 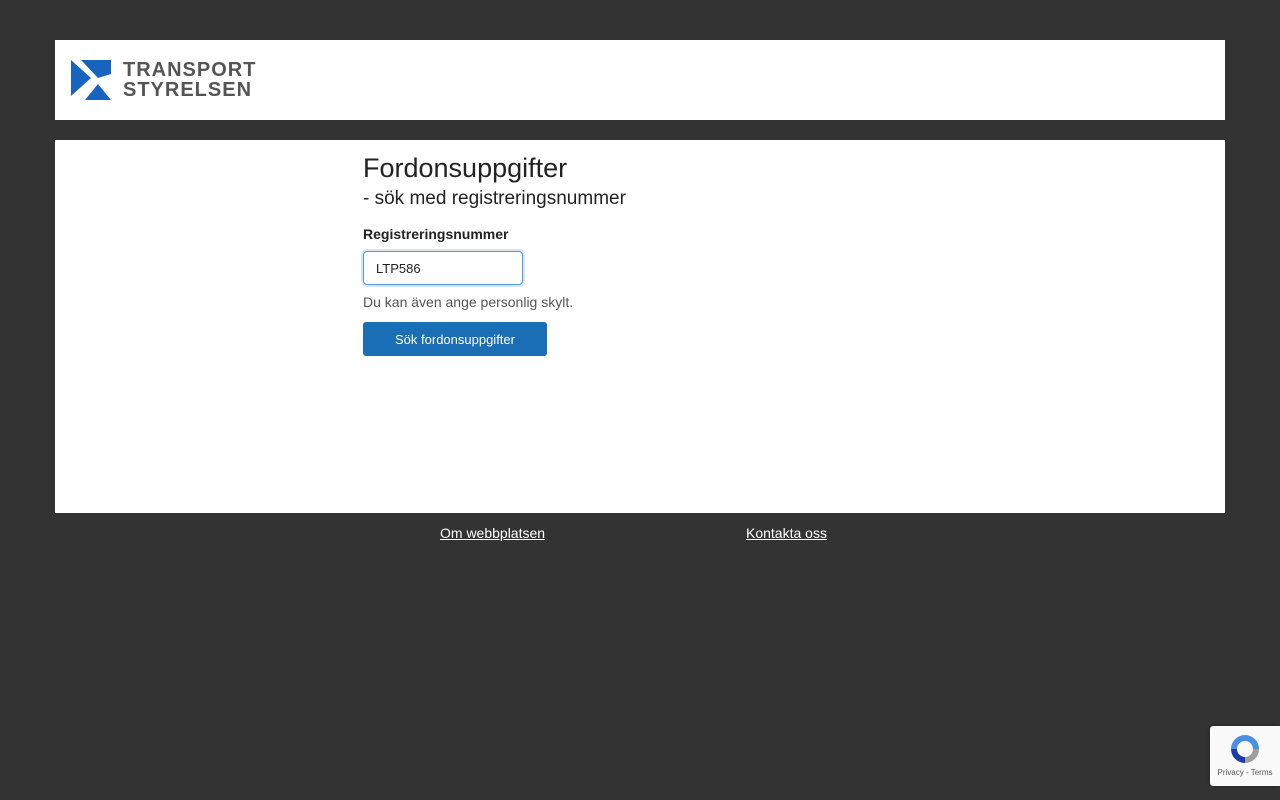 What do you see at coordinates (455, 339) in the screenshot?
I see `search-vehicle-button: Sök fordonsuppgifter` at bounding box center [455, 339].